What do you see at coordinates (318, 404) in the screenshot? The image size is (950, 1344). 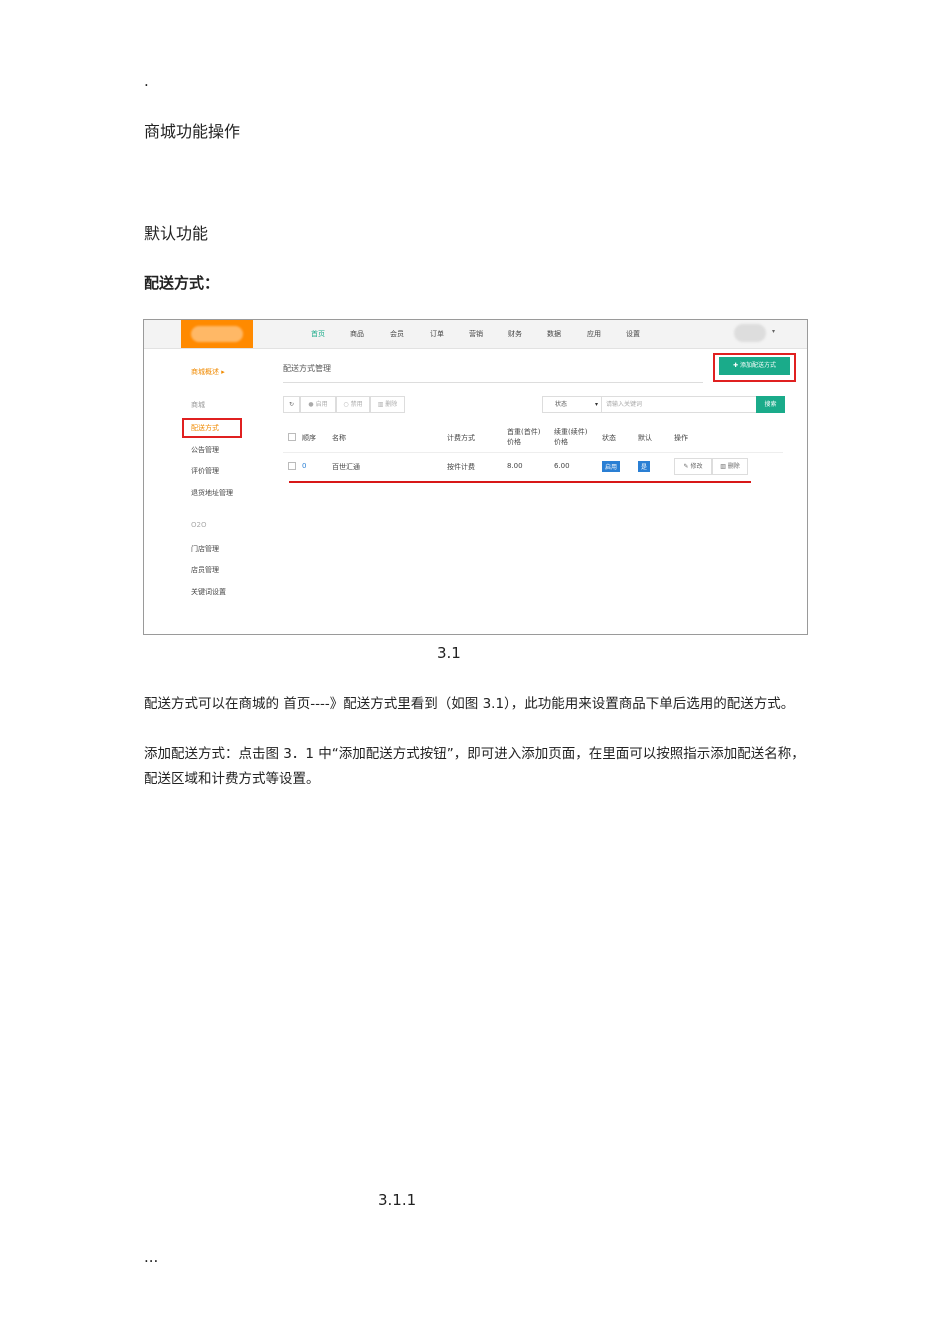 I see `enable-button: ● 启用` at bounding box center [318, 404].